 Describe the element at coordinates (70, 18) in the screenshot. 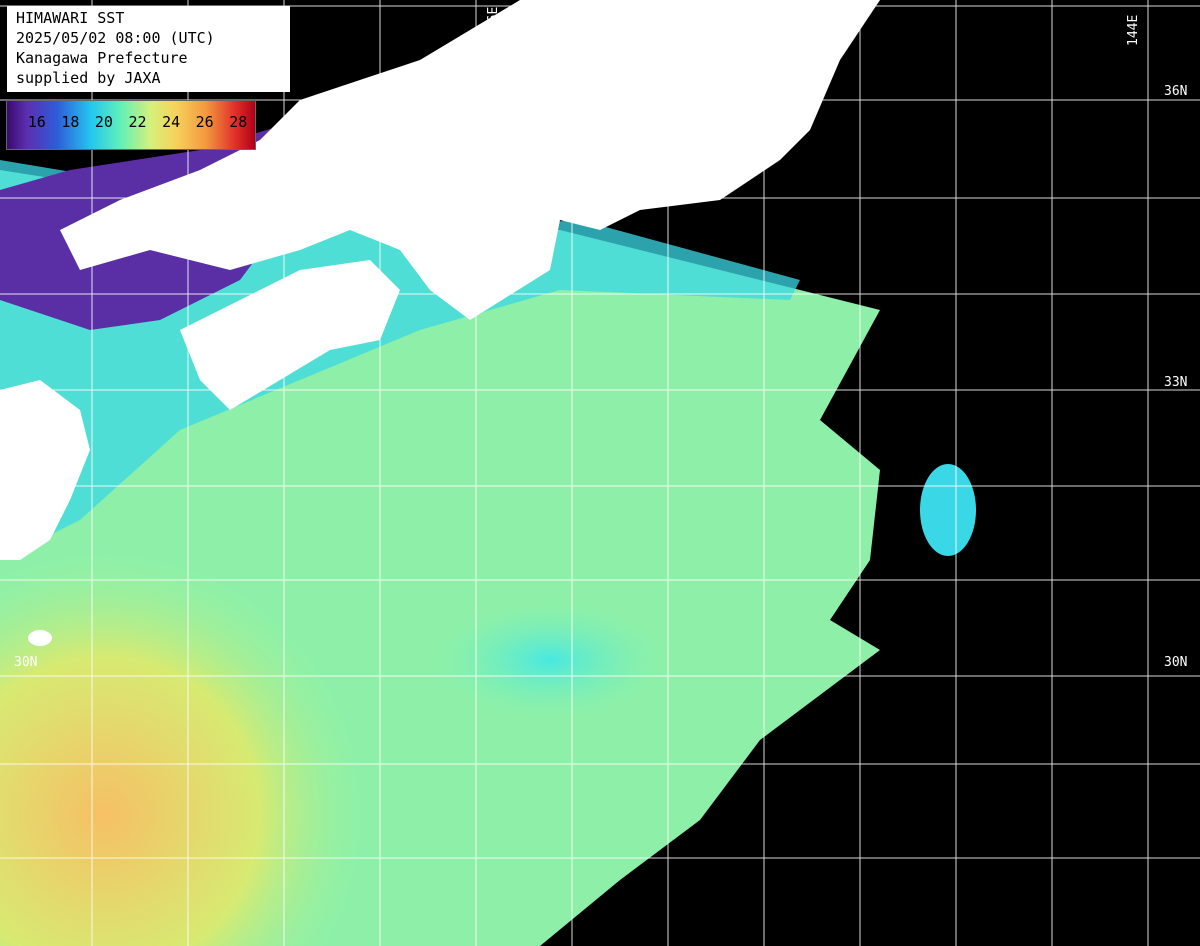

I see `title: HIMAWARI SST` at that location.